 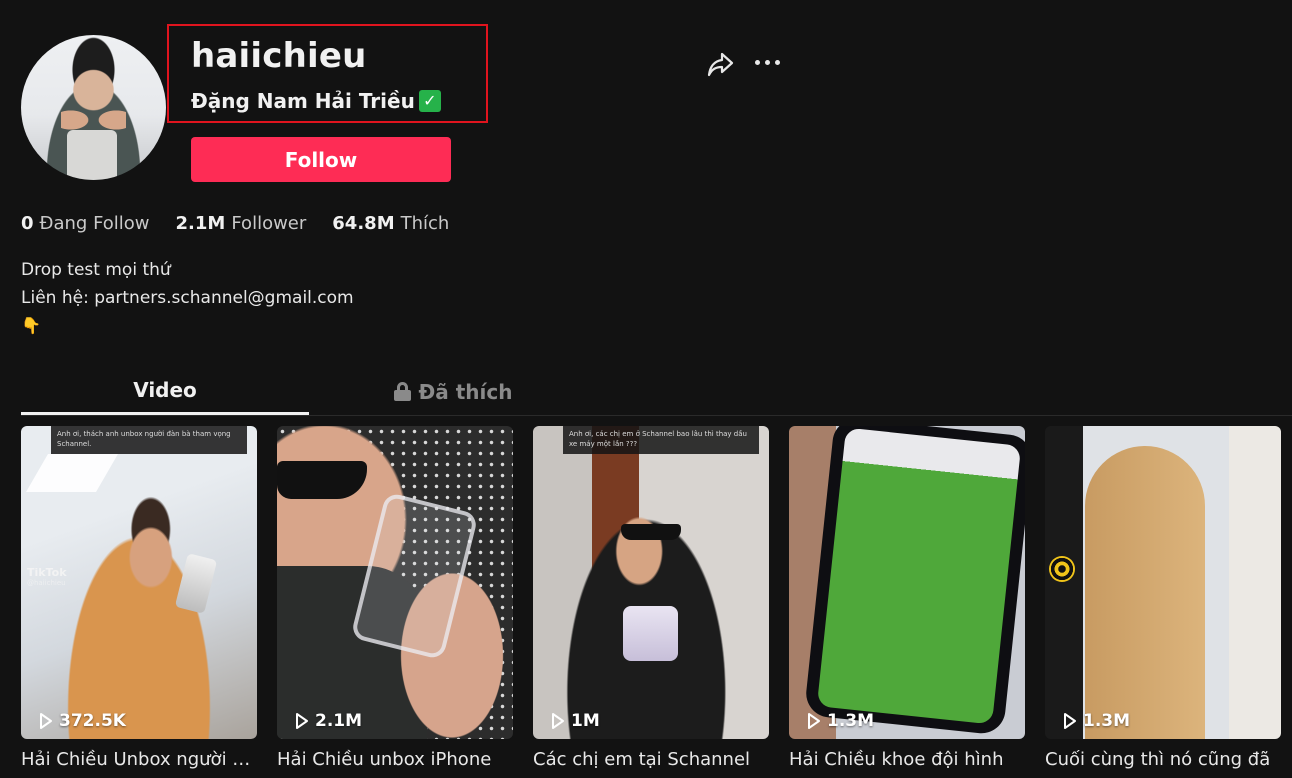 I want to click on video-title: Hải Chiều khoe đội hình, so click(x=907, y=759).